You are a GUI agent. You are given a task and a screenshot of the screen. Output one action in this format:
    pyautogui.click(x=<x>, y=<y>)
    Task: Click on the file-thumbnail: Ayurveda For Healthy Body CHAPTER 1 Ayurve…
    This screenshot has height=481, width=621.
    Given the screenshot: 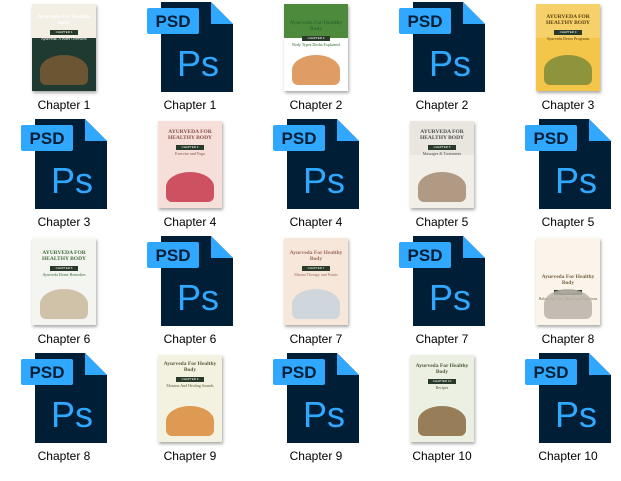 What is the action you would take?
    pyautogui.click(x=64, y=48)
    